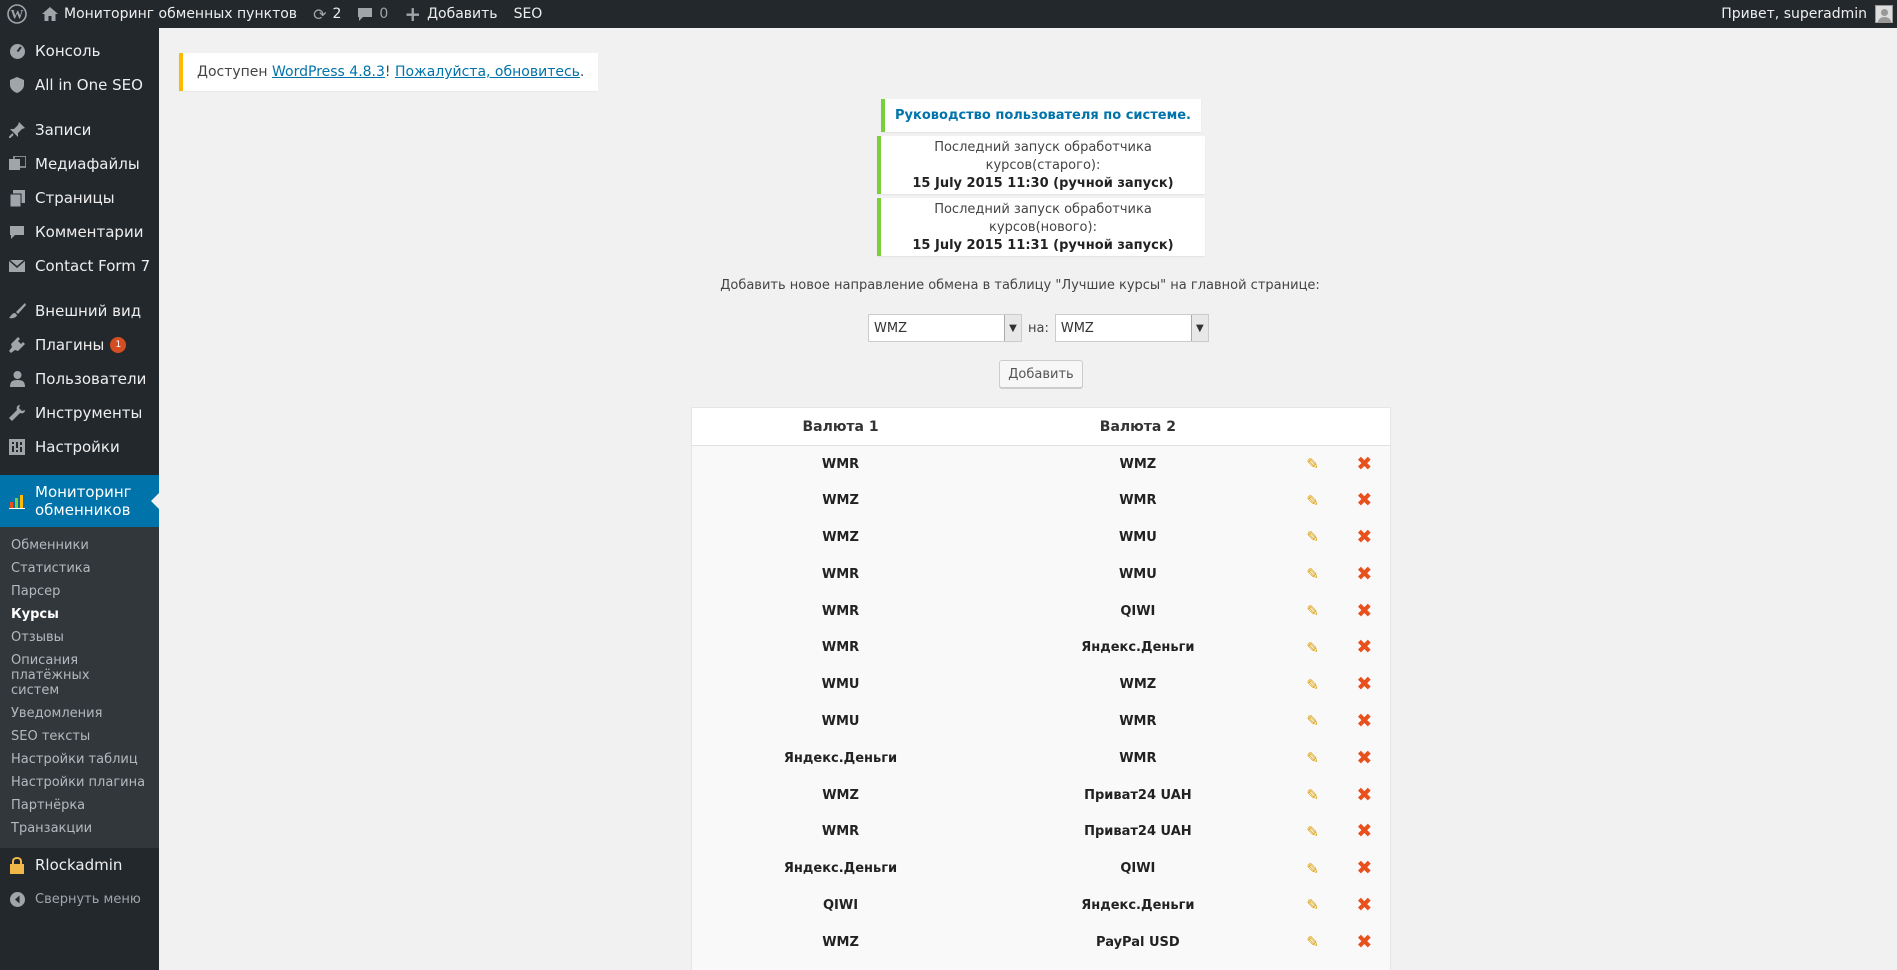  What do you see at coordinates (1043, 245) in the screenshot?
I see `new-handler-time: 15 July 2015 11:31 (ручной запуск)` at bounding box center [1043, 245].